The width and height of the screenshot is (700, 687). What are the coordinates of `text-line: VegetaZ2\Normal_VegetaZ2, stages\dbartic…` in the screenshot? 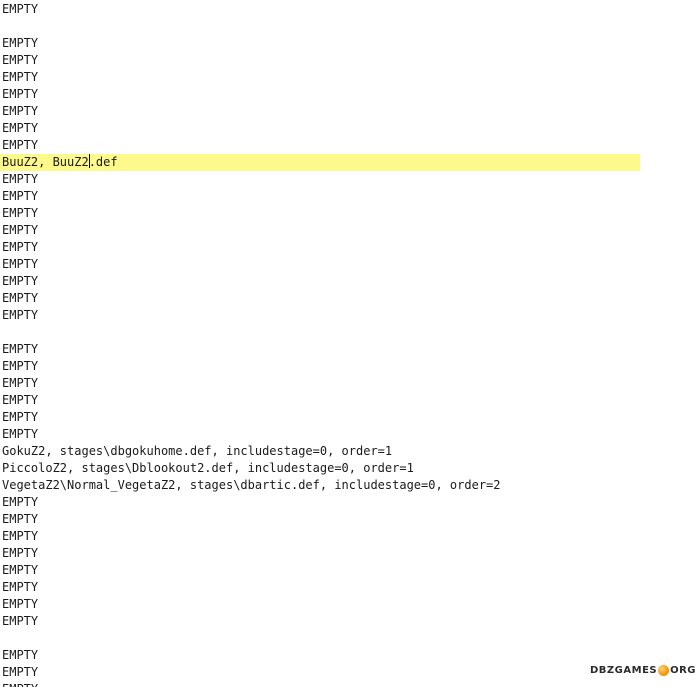 It's located at (250, 485).